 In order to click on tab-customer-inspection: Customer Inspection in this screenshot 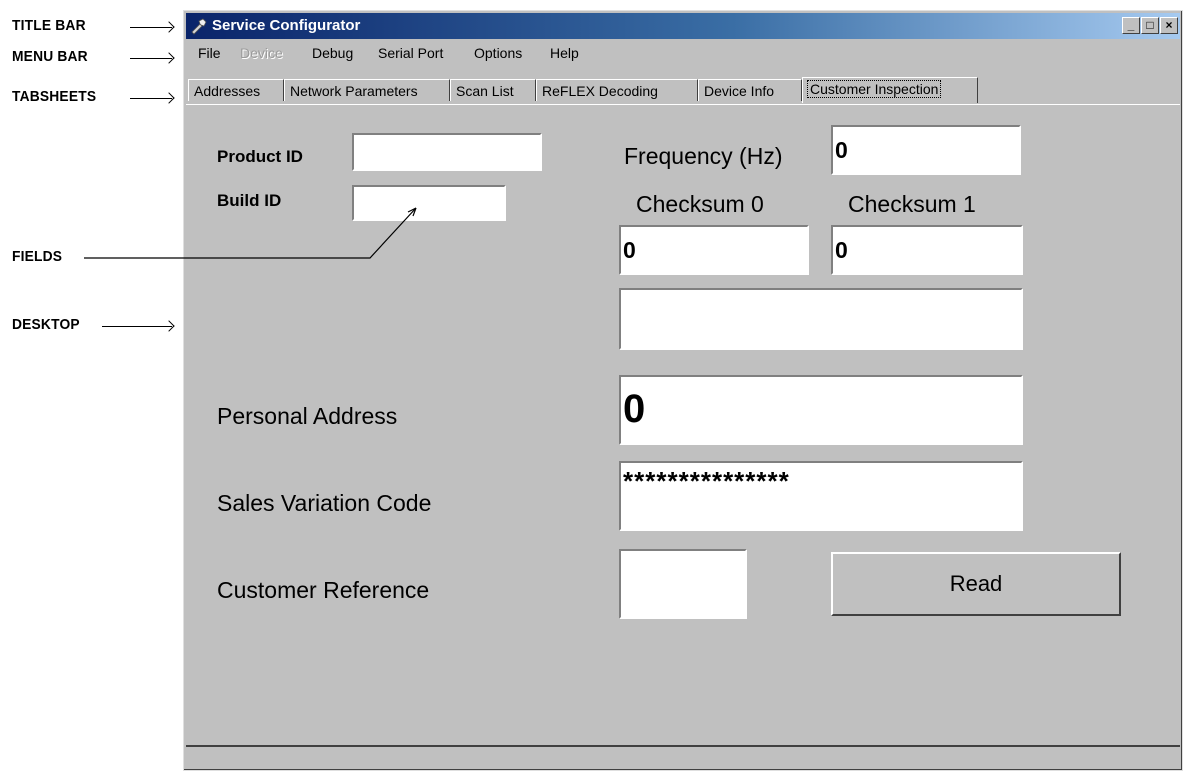, I will do `click(890, 90)`.